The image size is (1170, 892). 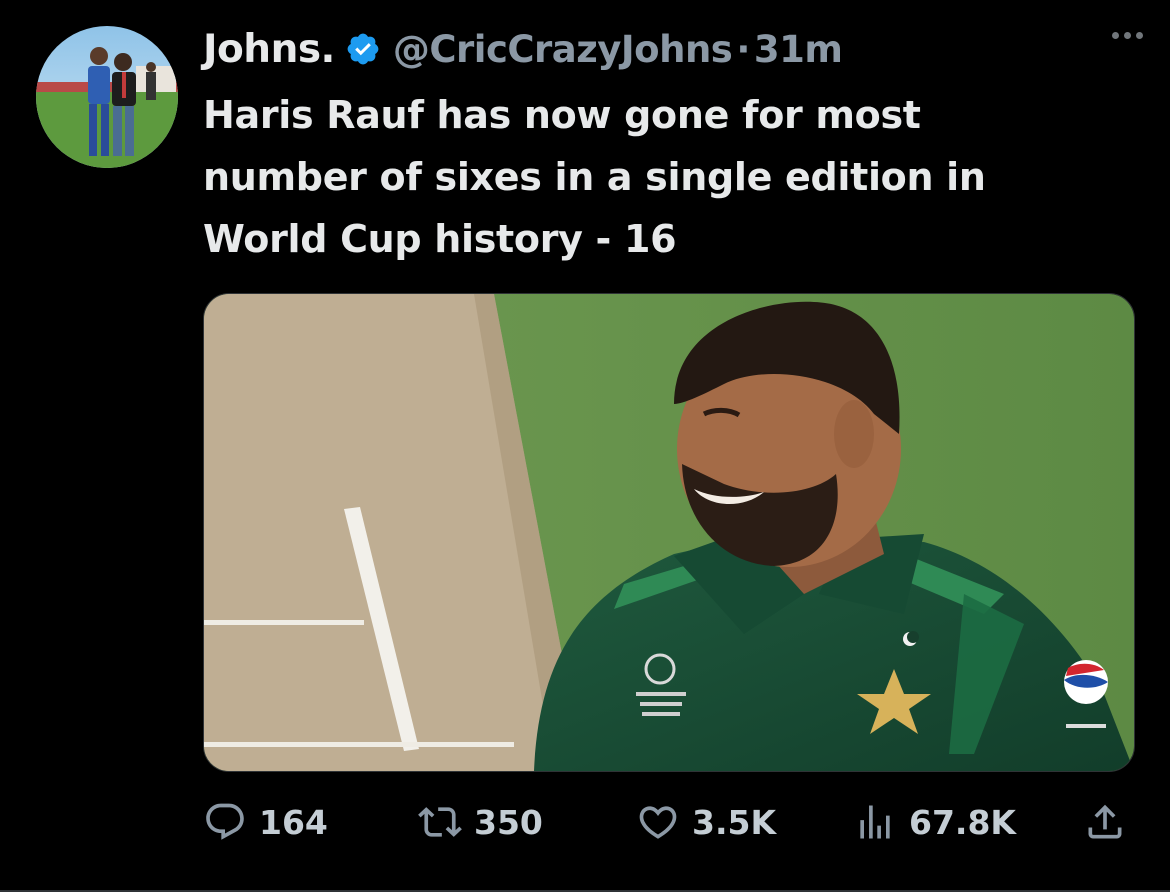 What do you see at coordinates (734, 822) in the screenshot?
I see `like-count: 3.5K` at bounding box center [734, 822].